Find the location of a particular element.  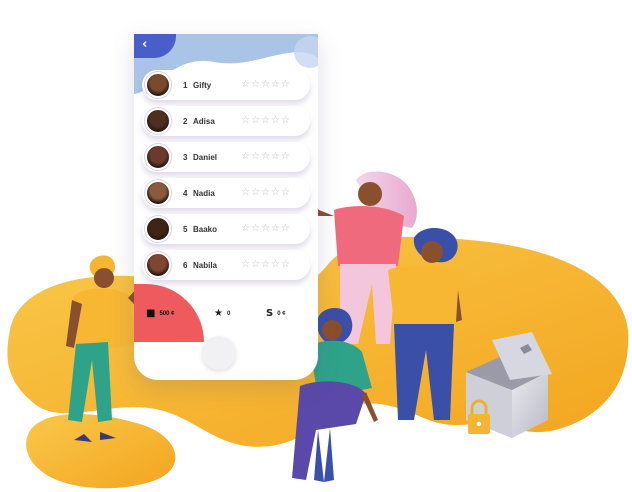

leaderboard-row: 4 Nadia ☆ ☆ ☆ ☆ ☆ is located at coordinates (226, 193).